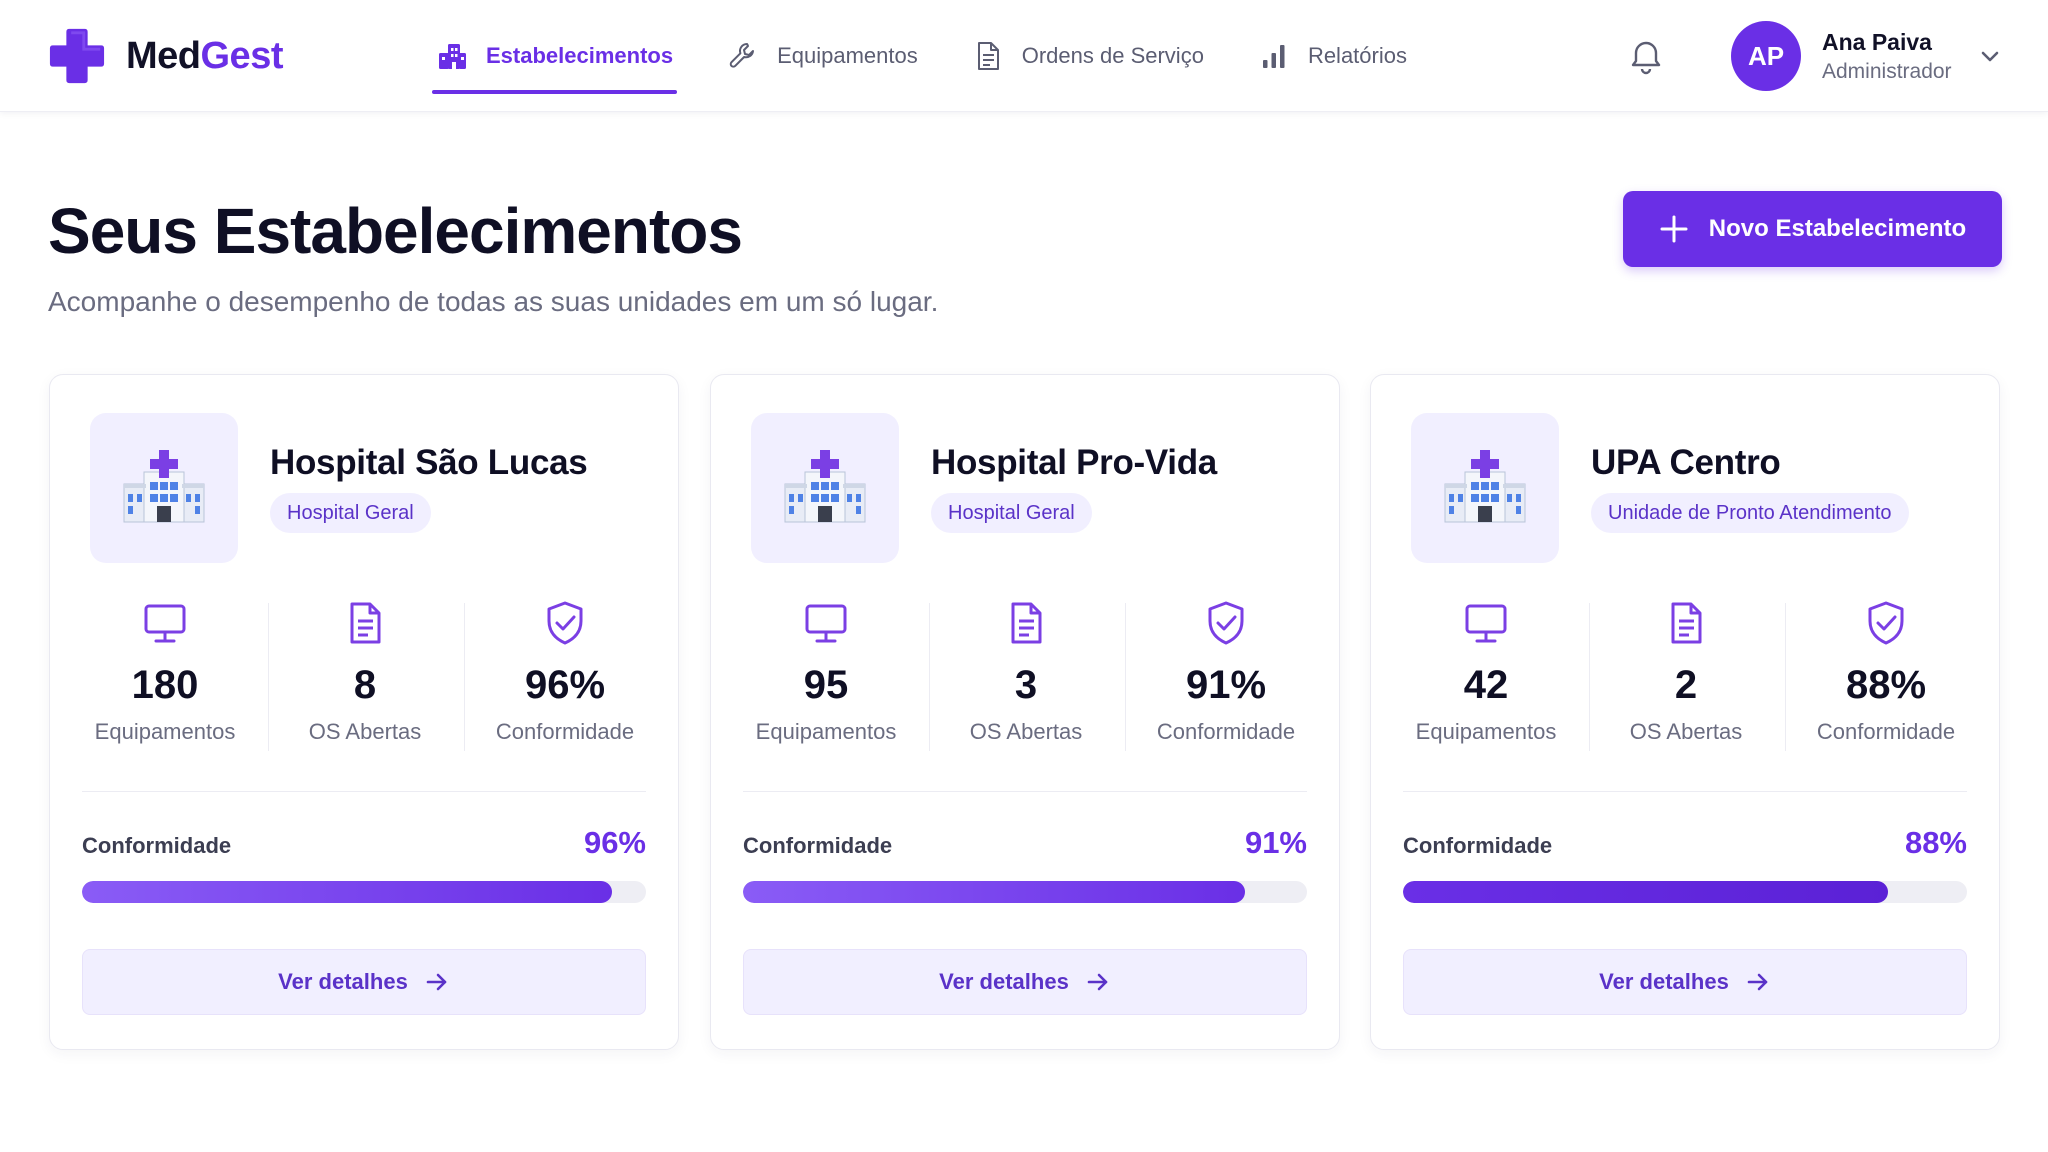 The image size is (2048, 1152). I want to click on stat-equipamentos: 95 Equipamentos, so click(826, 674).